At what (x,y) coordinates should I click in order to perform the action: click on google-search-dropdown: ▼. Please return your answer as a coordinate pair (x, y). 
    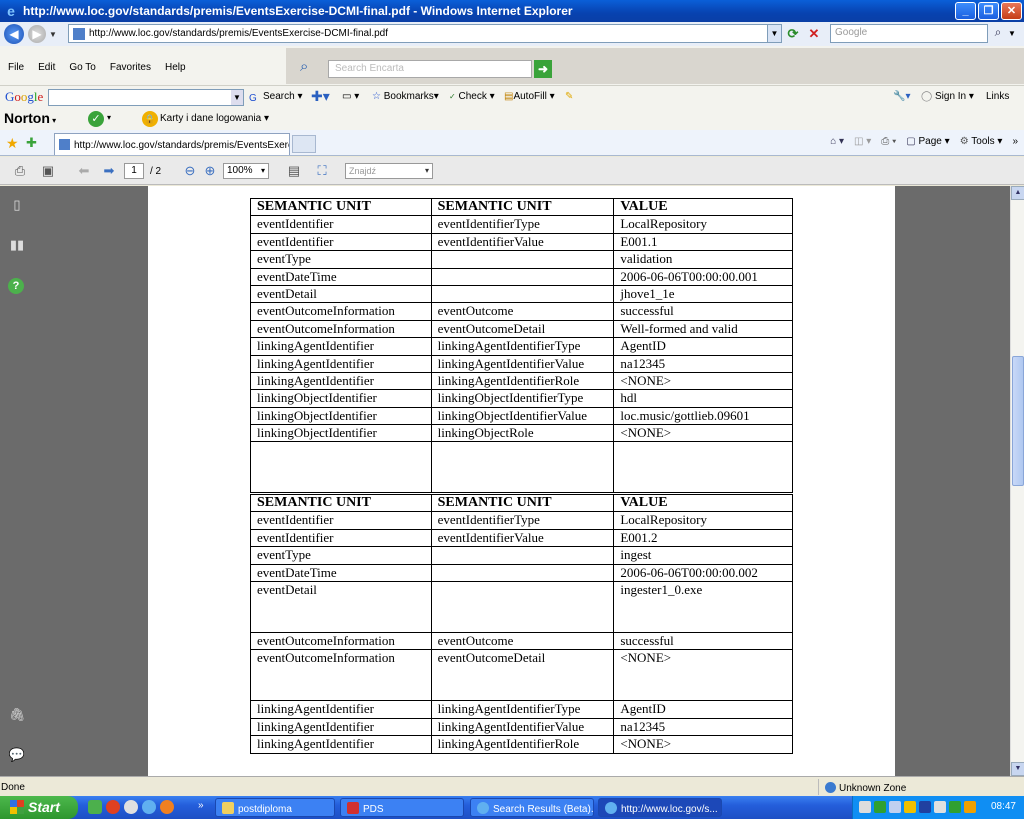
    Looking at the image, I should click on (237, 97).